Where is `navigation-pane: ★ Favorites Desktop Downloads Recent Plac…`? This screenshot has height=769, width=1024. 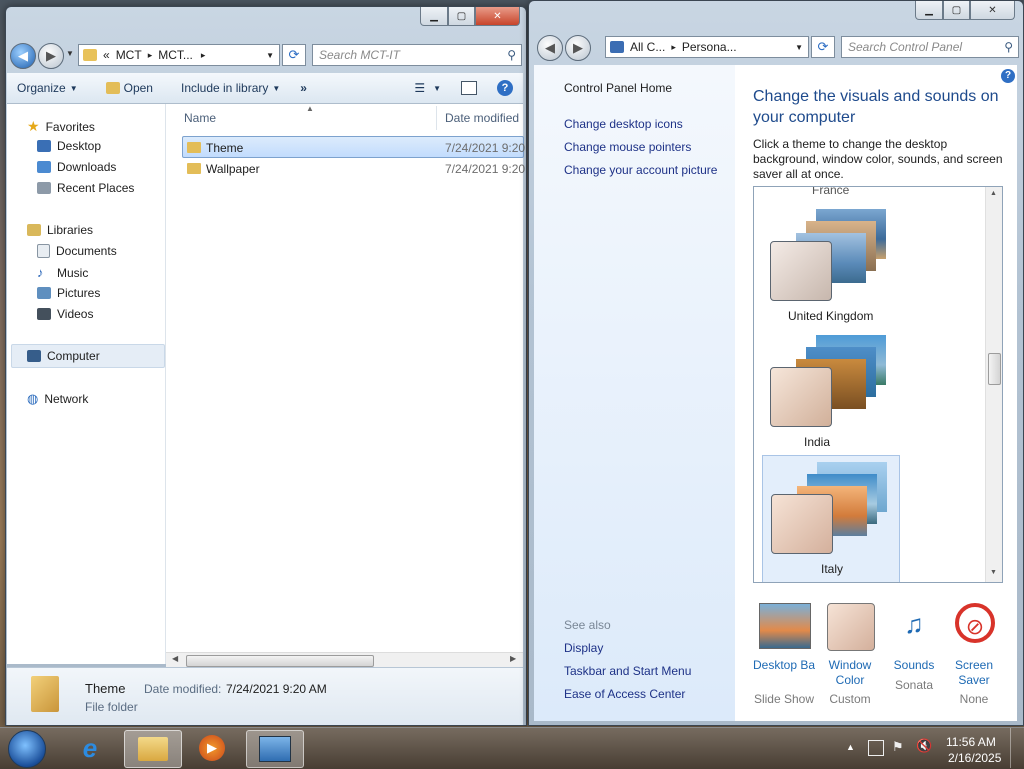 navigation-pane: ★ Favorites Desktop Downloads Recent Plac… is located at coordinates (86, 384).